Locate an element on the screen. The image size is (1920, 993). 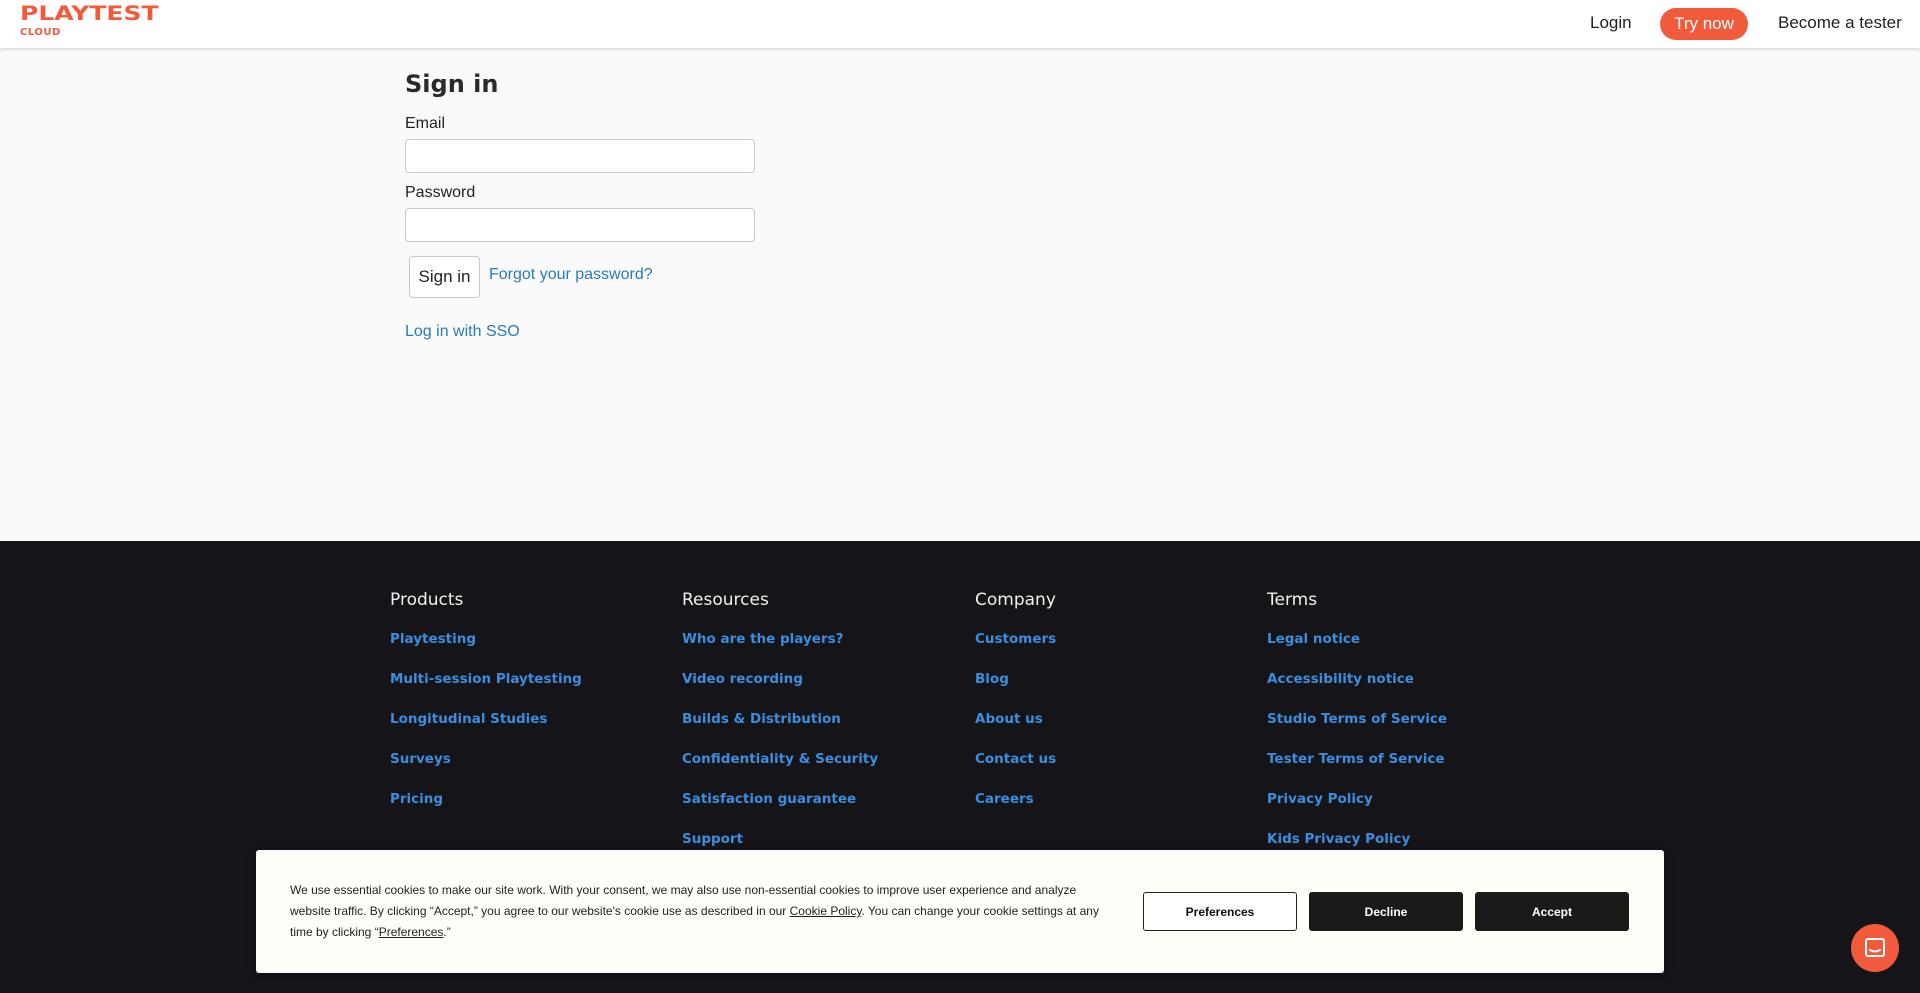
password-label: Password is located at coordinates (440, 192).